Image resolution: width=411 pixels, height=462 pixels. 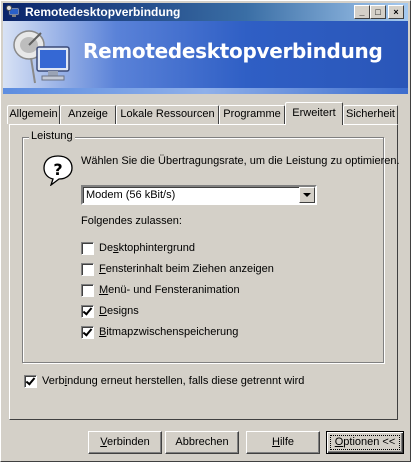 What do you see at coordinates (41, 57) in the screenshot?
I see `computer-satellite-icon` at bounding box center [41, 57].